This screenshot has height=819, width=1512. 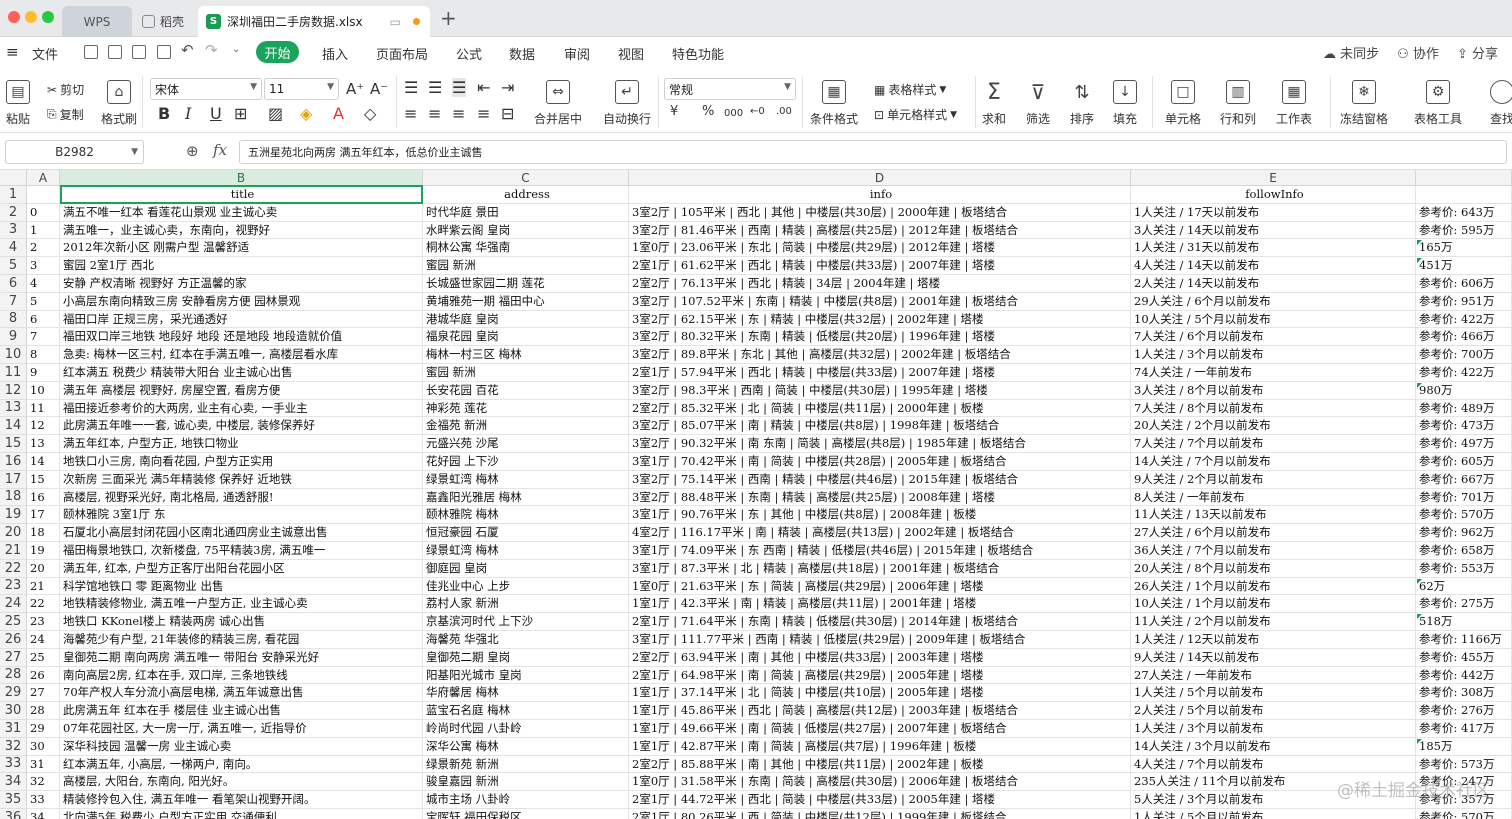 I want to click on cell-a: 34, so click(x=43, y=814).